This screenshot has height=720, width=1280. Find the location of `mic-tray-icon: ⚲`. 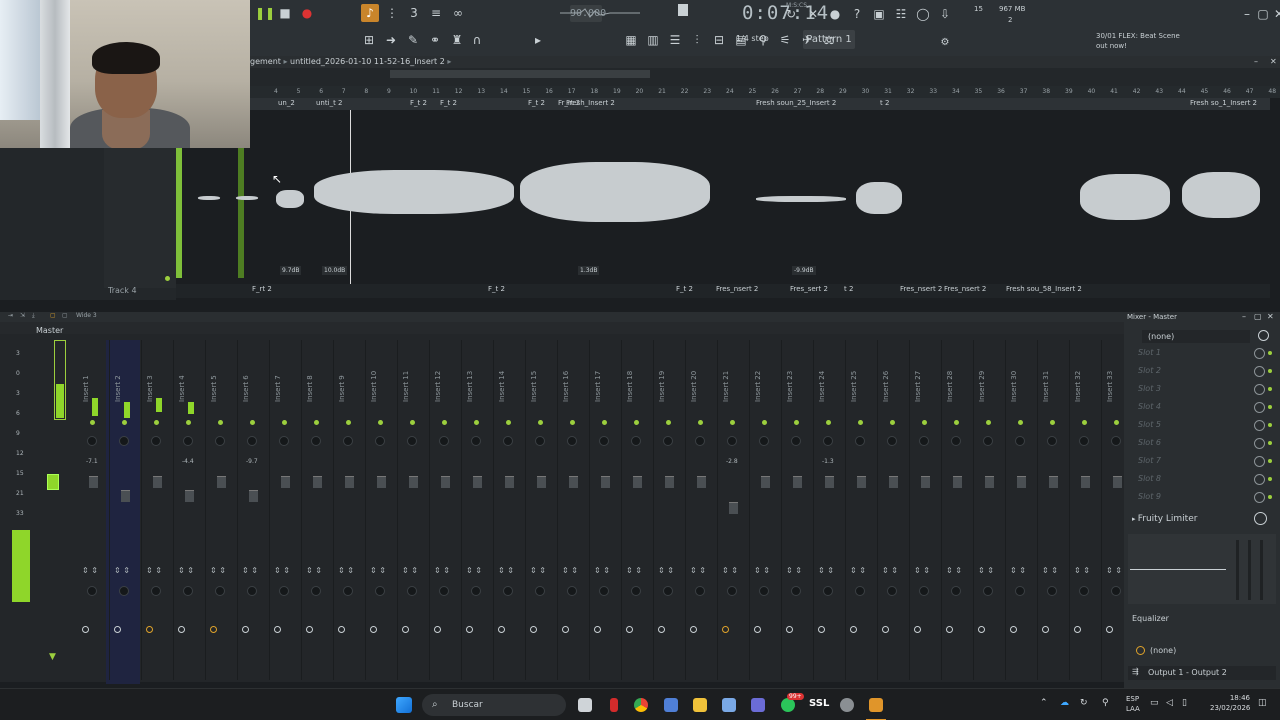

mic-tray-icon: ⚲ is located at coordinates (1105, 703).